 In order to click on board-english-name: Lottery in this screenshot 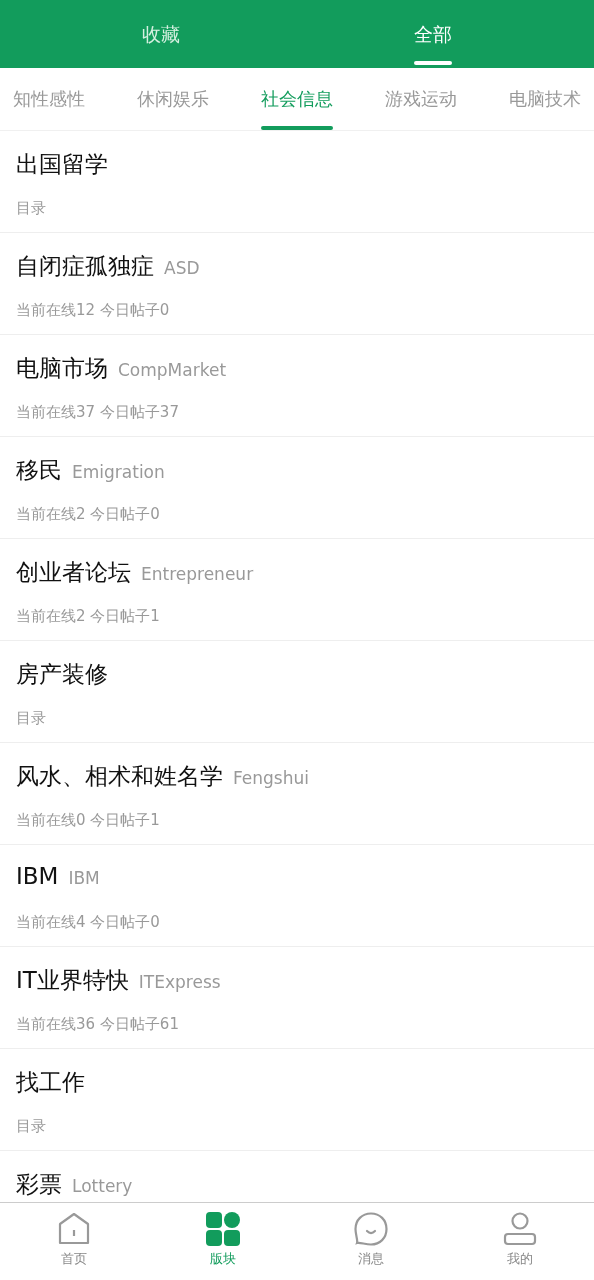, I will do `click(102, 1186)`.